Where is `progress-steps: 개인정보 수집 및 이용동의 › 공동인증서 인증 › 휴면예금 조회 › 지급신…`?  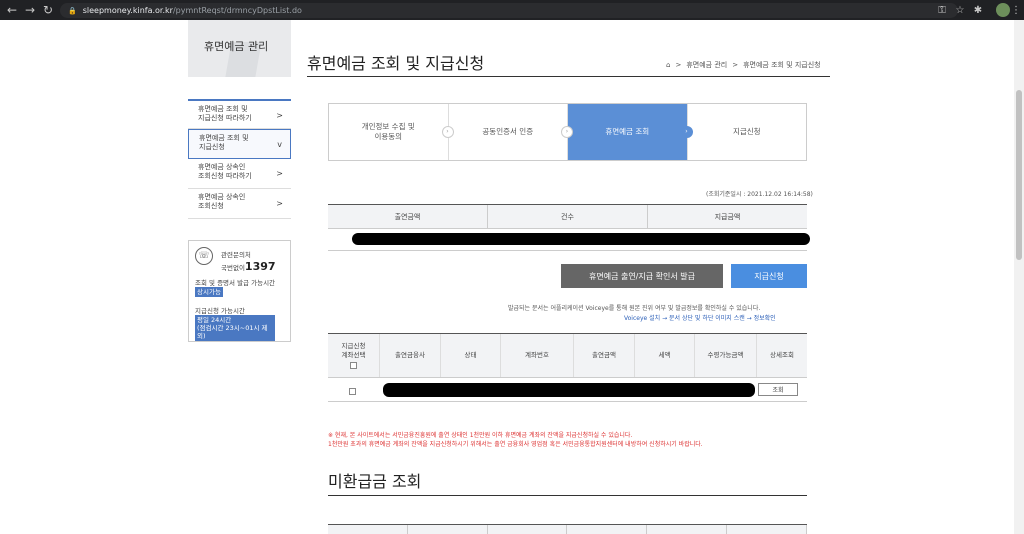 progress-steps: 개인정보 수집 및 이용동의 › 공동인증서 인증 › 휴면예금 조회 › 지급신… is located at coordinates (567, 132).